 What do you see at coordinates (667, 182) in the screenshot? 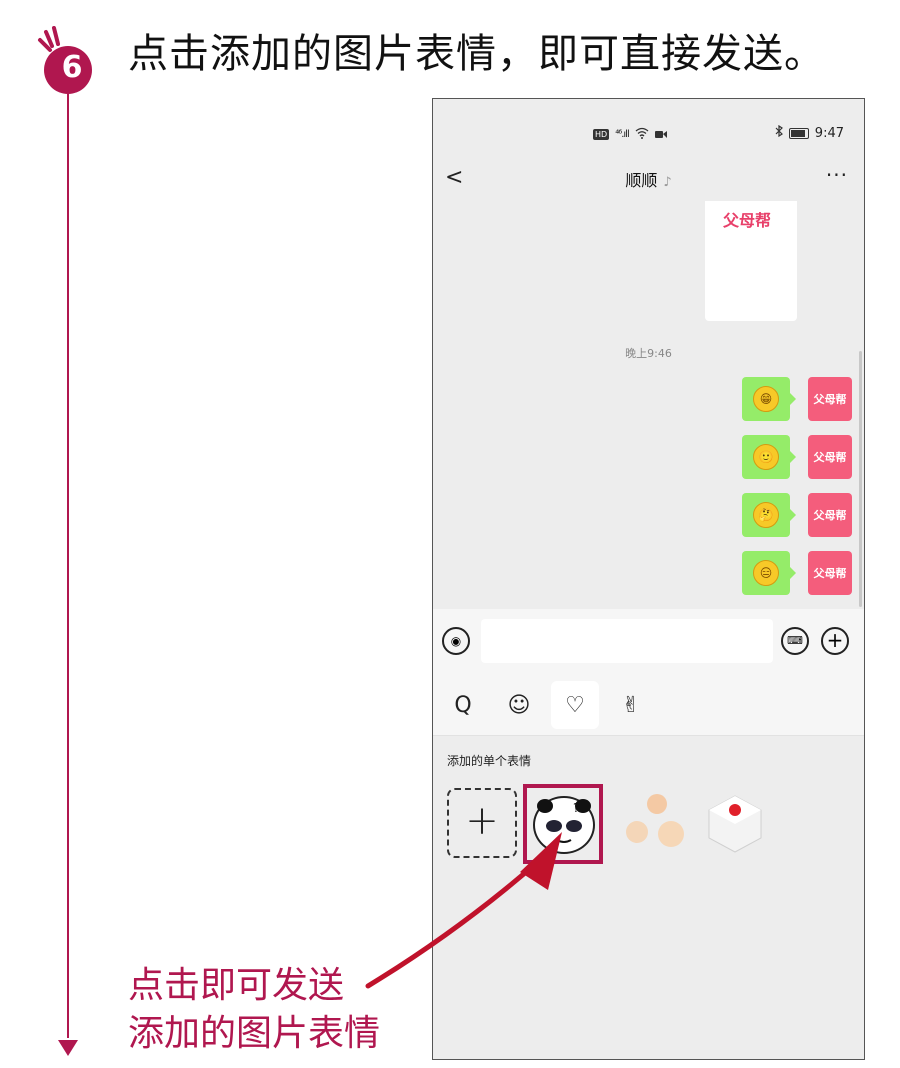
I see `ear-icon: ♪` at bounding box center [667, 182].